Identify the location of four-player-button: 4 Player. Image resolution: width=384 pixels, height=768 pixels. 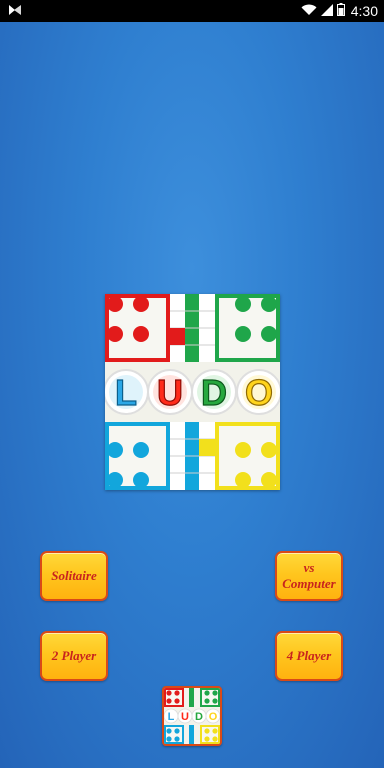
(309, 656).